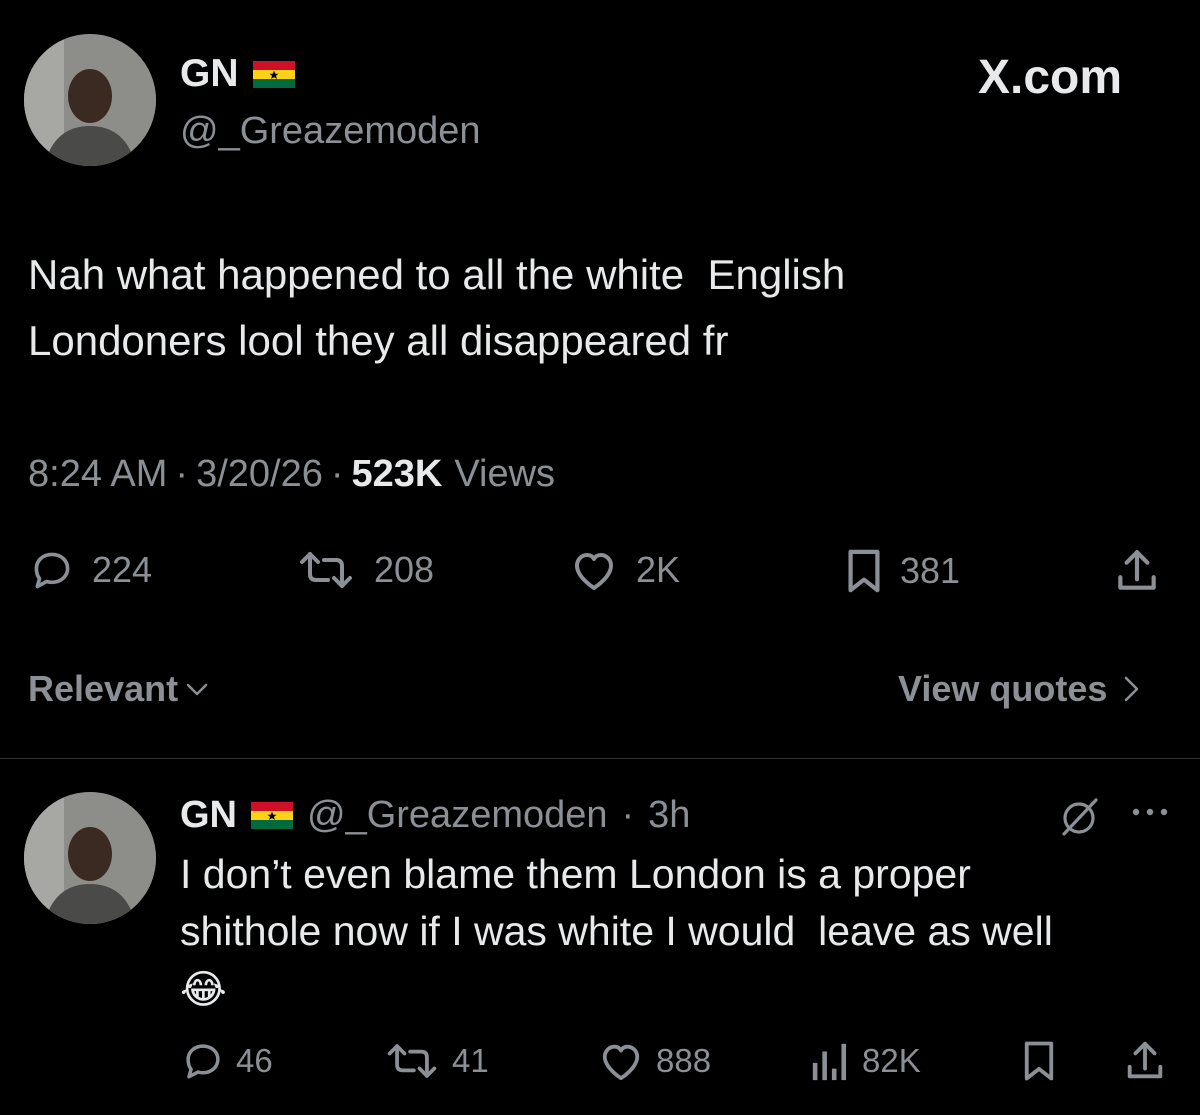 The width and height of the screenshot is (1200, 1115). Describe the element at coordinates (1132, 689) in the screenshot. I see `chevron-right-icon` at that location.